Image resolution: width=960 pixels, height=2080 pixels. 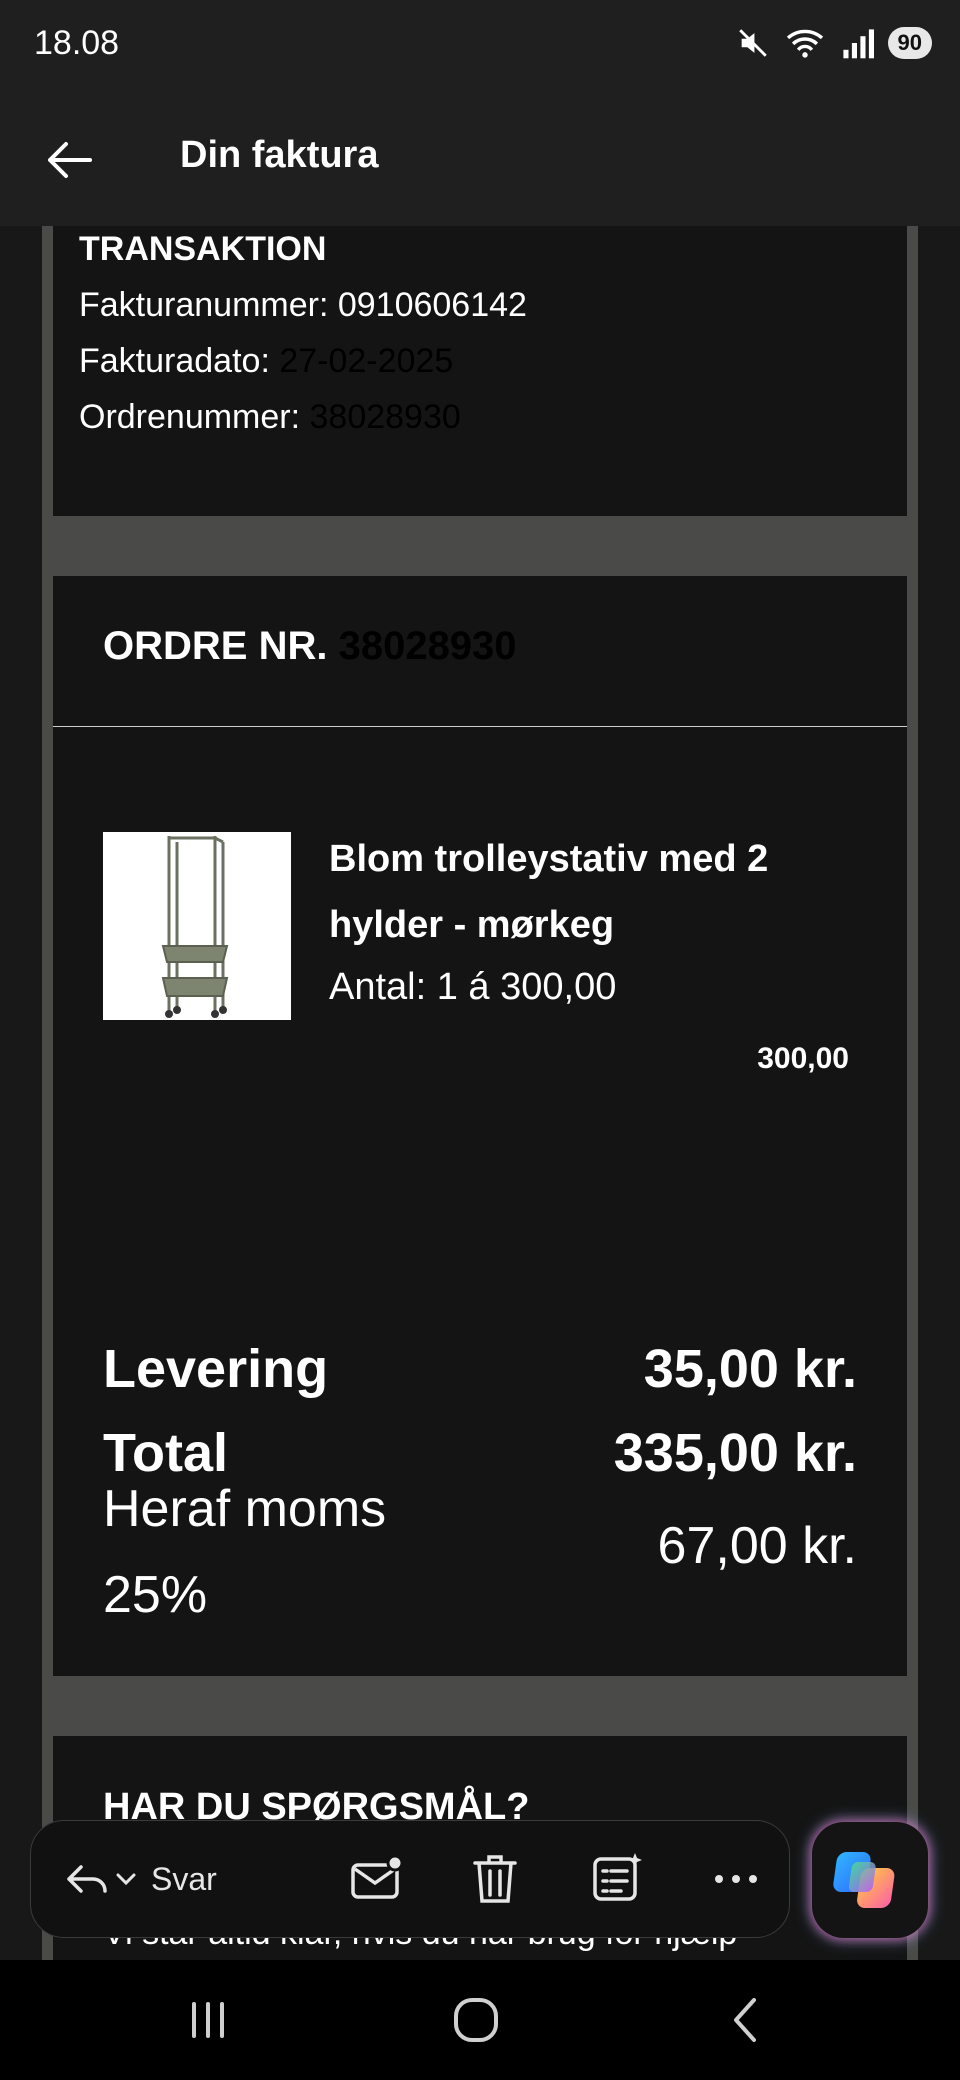 I want to click on order-heading-value: 38028930, so click(x=427, y=646).